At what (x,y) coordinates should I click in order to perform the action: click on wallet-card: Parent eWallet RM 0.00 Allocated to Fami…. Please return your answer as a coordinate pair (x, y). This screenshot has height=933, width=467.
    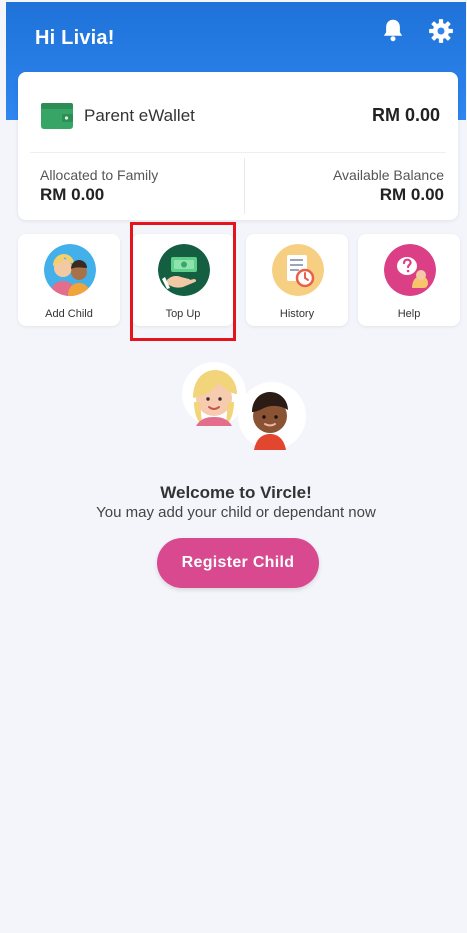
    Looking at the image, I should click on (238, 146).